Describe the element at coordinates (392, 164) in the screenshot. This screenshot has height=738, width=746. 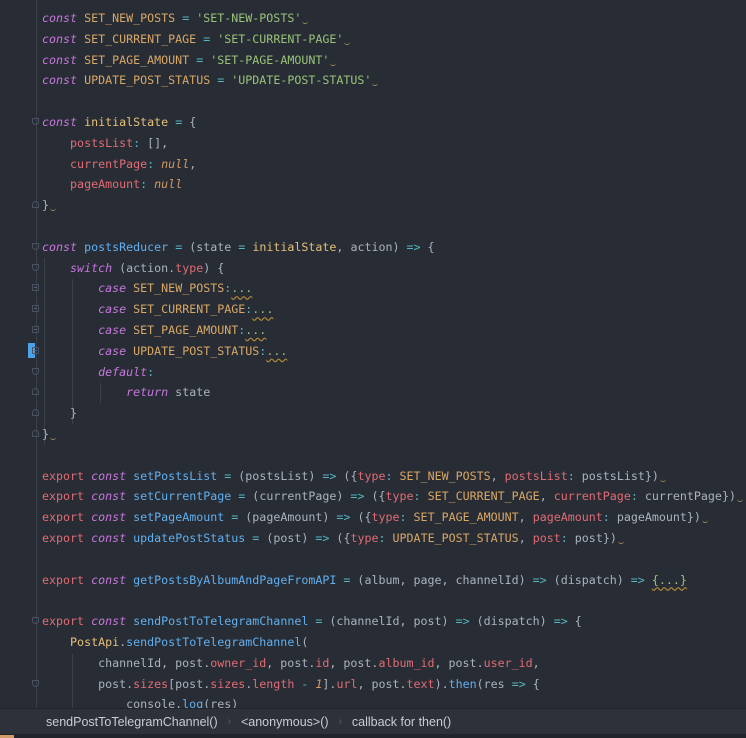
I see `code-line: currentPage: null,` at that location.